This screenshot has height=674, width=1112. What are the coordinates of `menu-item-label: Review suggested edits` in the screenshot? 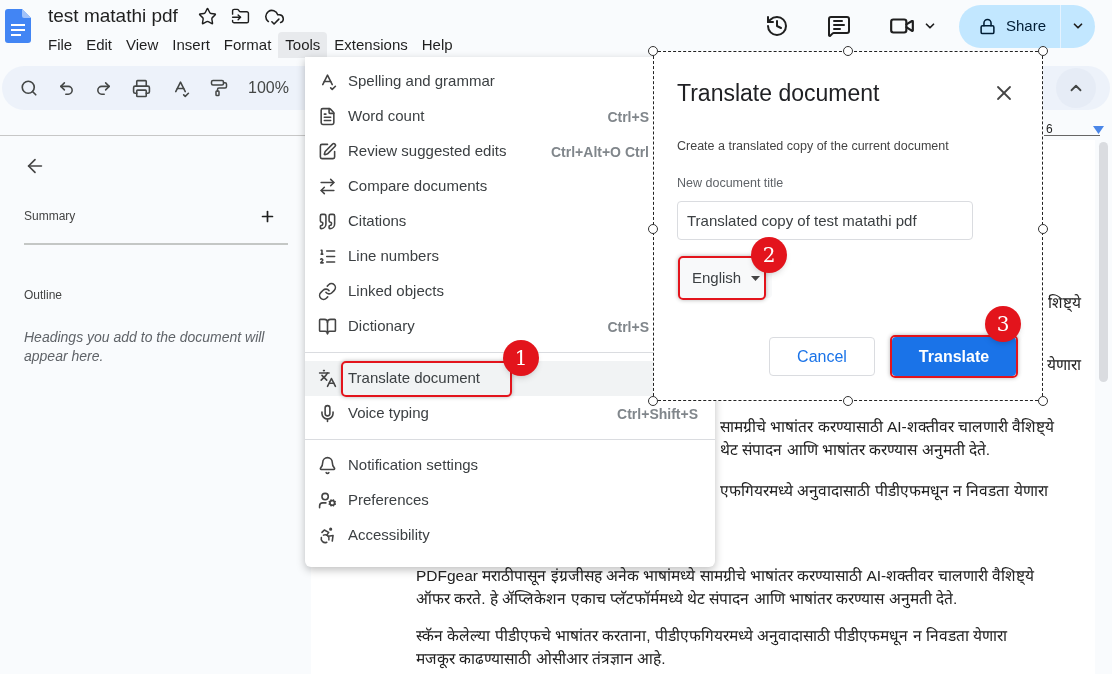 It's located at (427, 151).